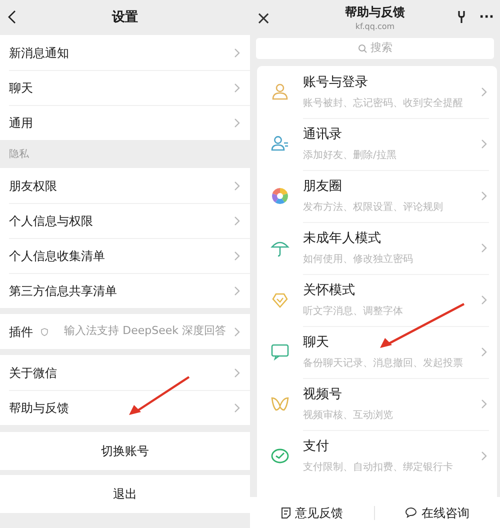  I want to click on settings-item: 帮助与反馈, so click(125, 407).